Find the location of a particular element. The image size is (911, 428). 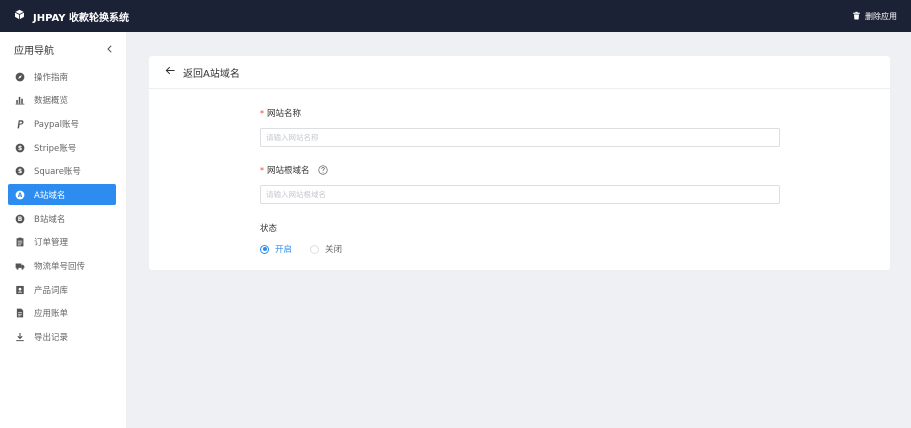

sidebar-item-label: Stripe账号 is located at coordinates (55, 148).